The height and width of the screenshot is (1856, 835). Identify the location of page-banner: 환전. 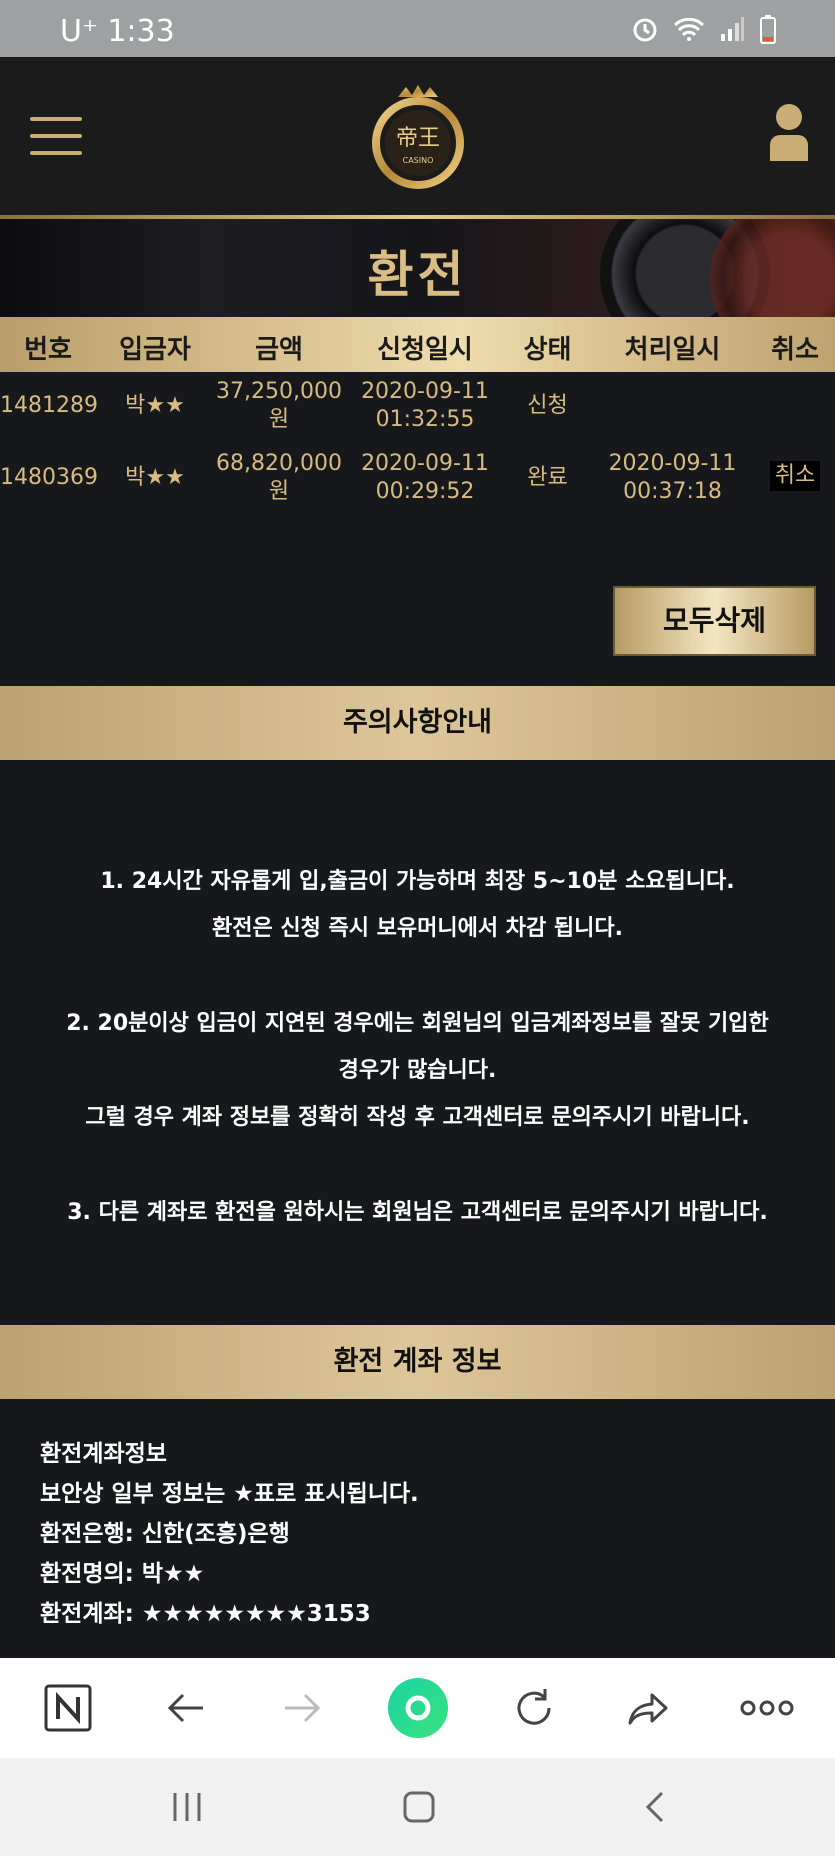
(417, 268).